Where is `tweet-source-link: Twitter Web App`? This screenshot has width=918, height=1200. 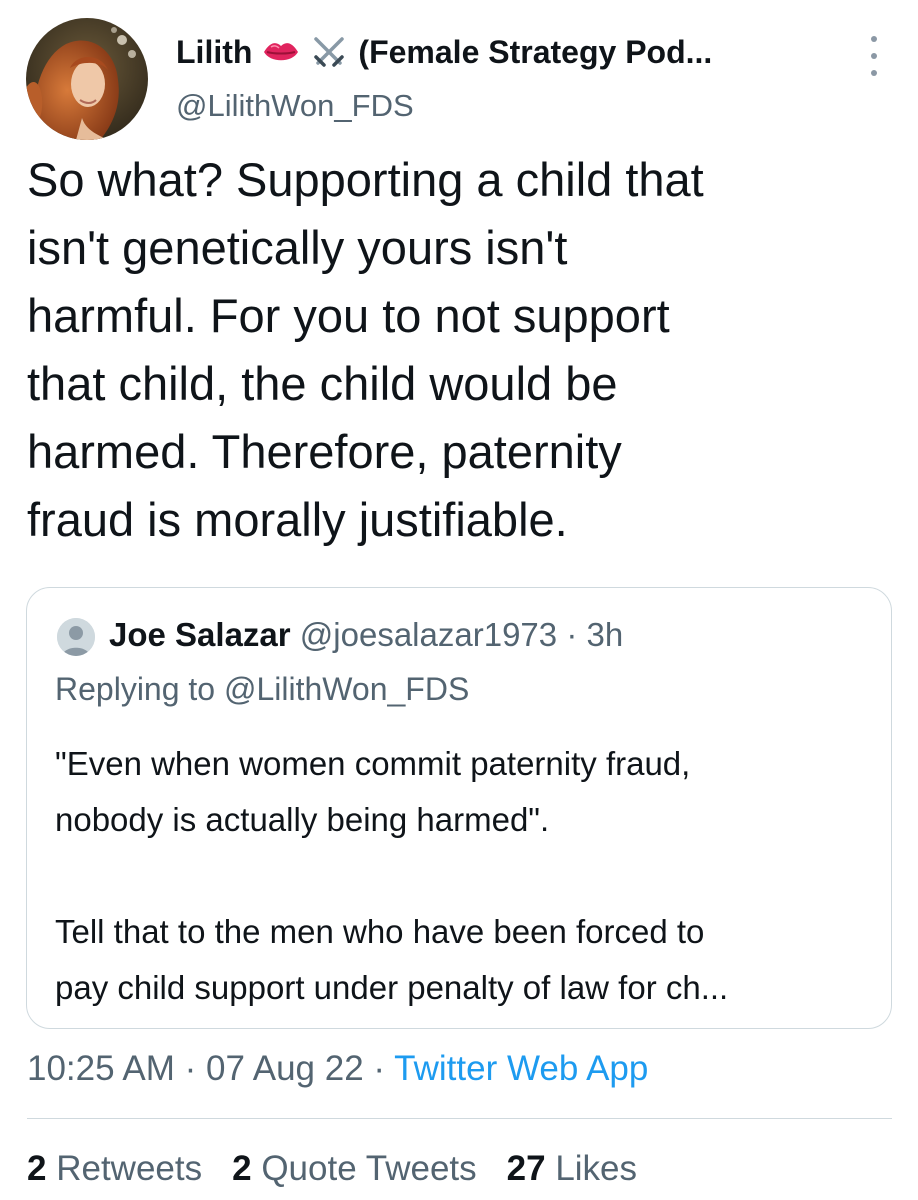
tweet-source-link: Twitter Web App is located at coordinates (521, 1068).